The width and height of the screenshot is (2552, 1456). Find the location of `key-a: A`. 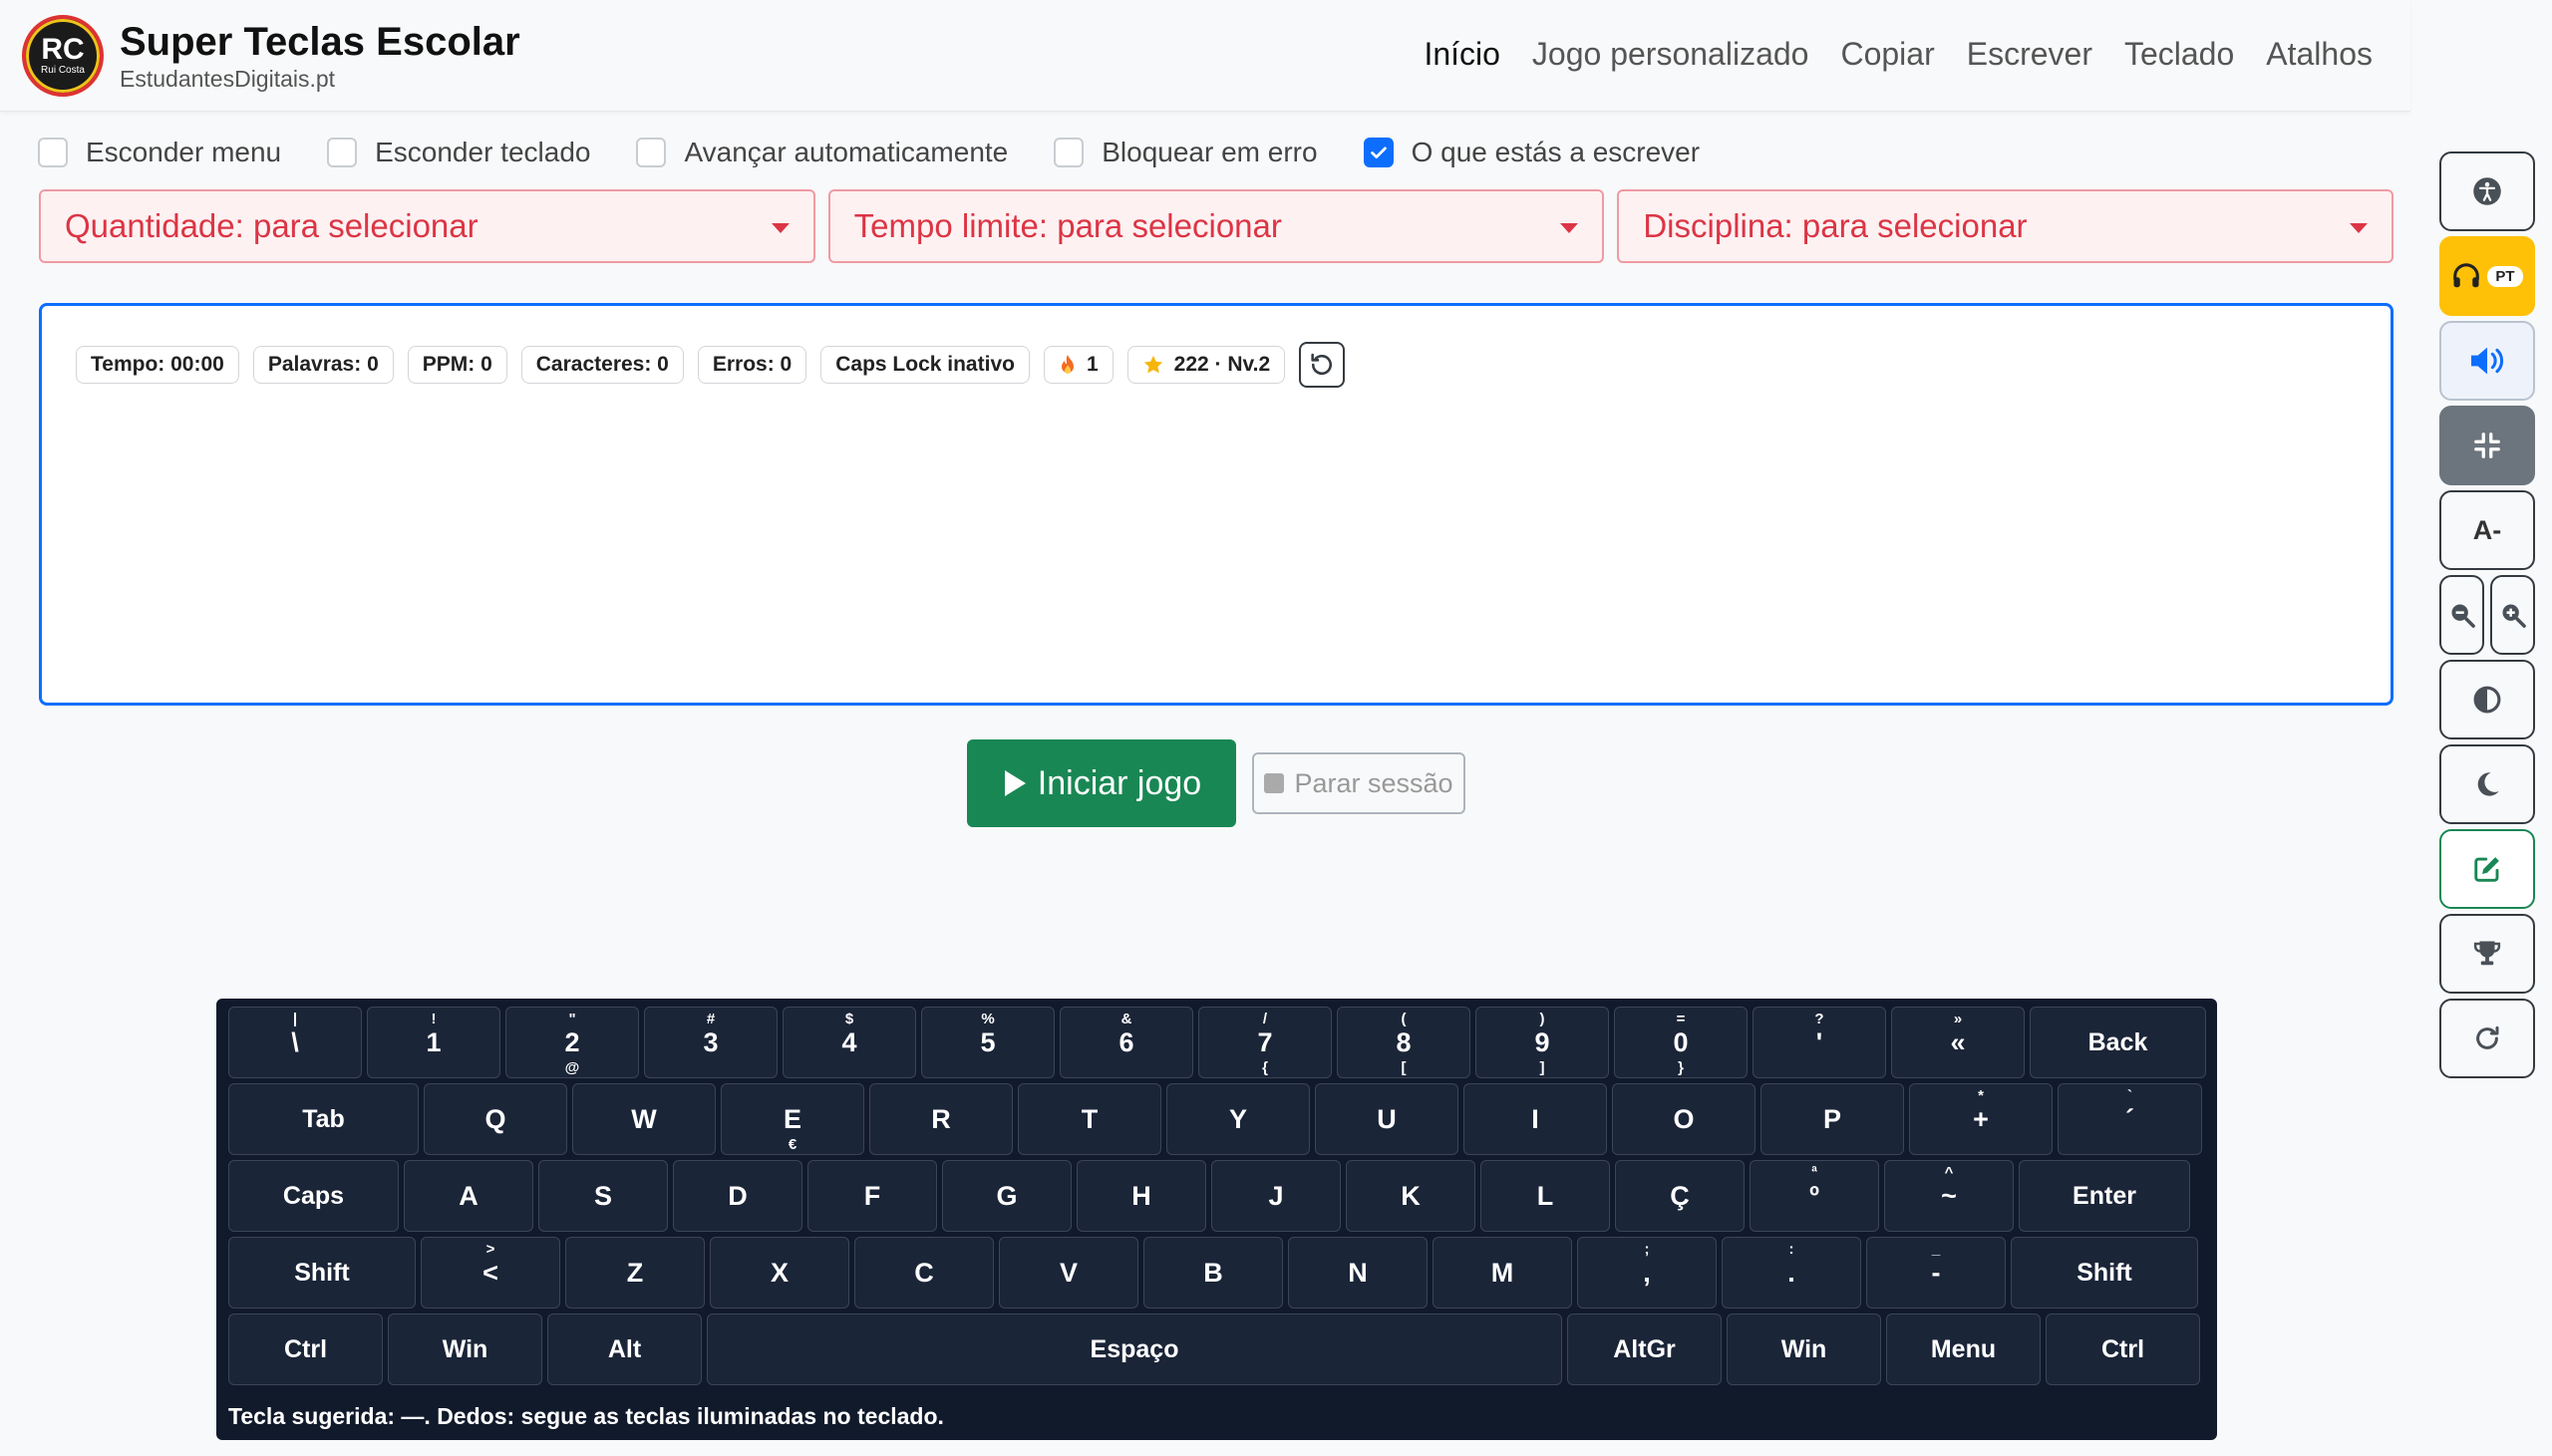

key-a: A is located at coordinates (468, 1196).